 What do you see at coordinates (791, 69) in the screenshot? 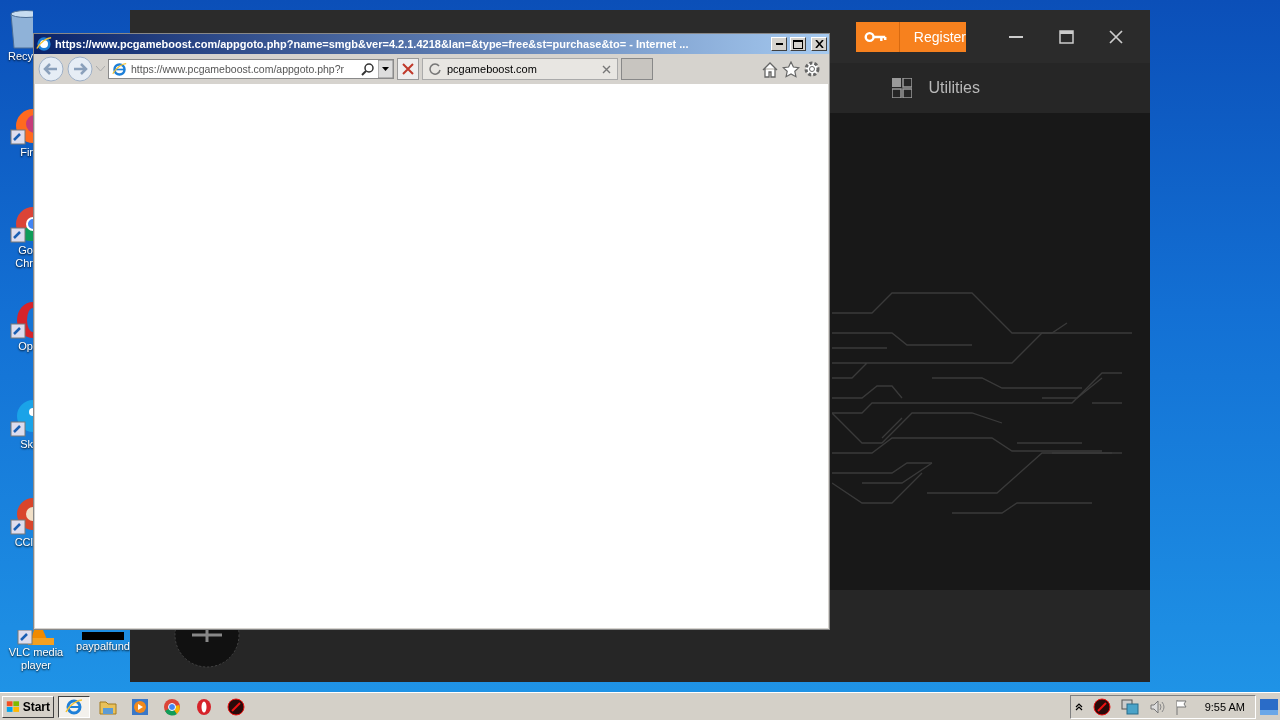
I see `star-icon` at bounding box center [791, 69].